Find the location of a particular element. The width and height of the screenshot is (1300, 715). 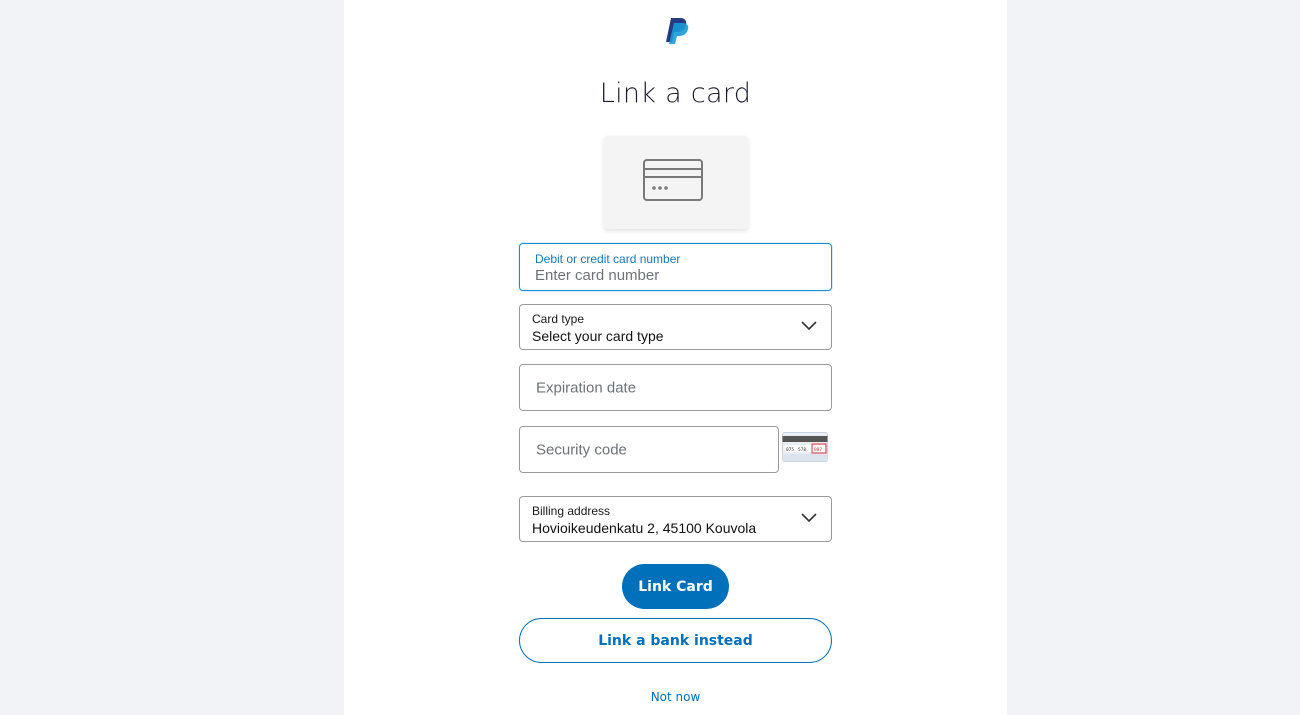

card-number-field: Debit or credit card number is located at coordinates (675, 267).